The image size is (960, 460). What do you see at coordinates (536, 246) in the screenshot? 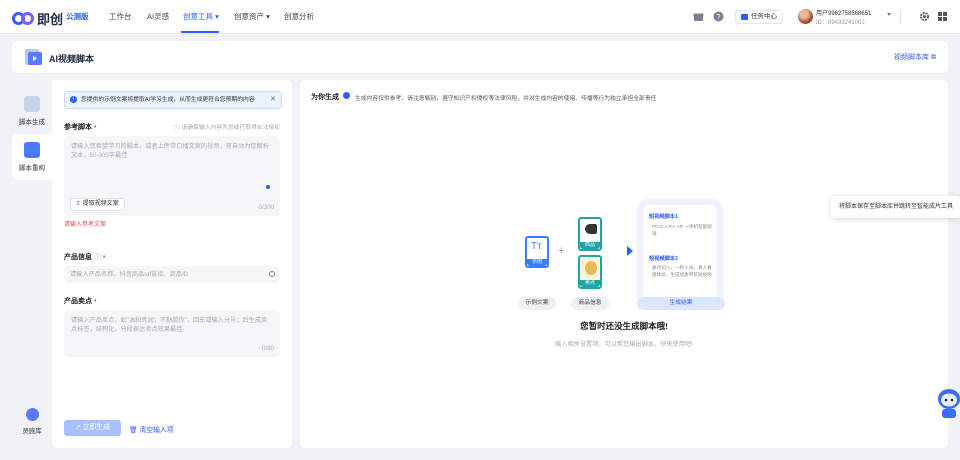
I see `text-icon: Tт` at bounding box center [536, 246].